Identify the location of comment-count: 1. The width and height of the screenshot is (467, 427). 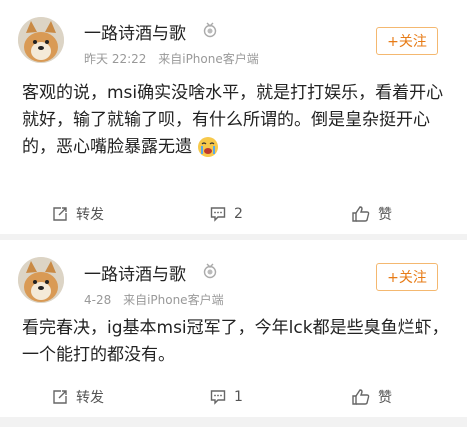
(238, 397).